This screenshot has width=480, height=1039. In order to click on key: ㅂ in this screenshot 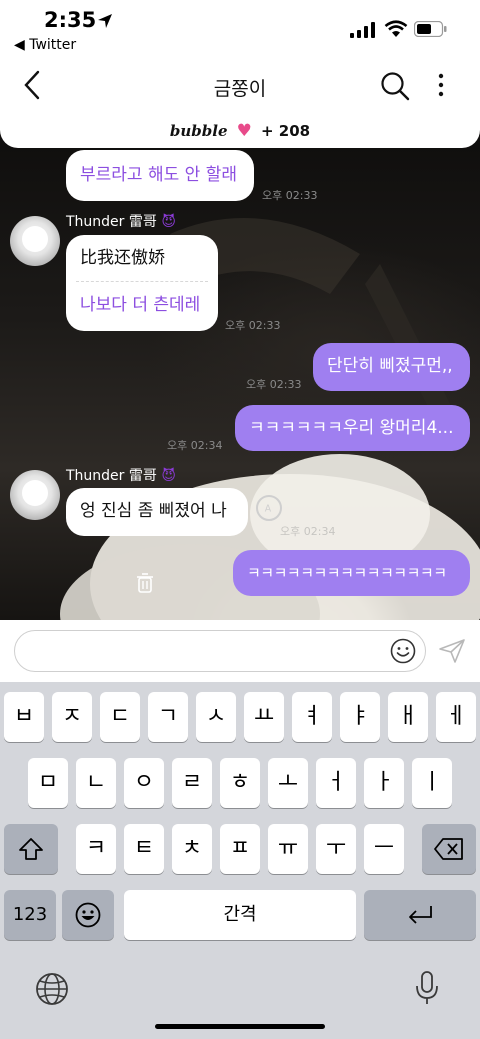, I will do `click(24, 717)`.